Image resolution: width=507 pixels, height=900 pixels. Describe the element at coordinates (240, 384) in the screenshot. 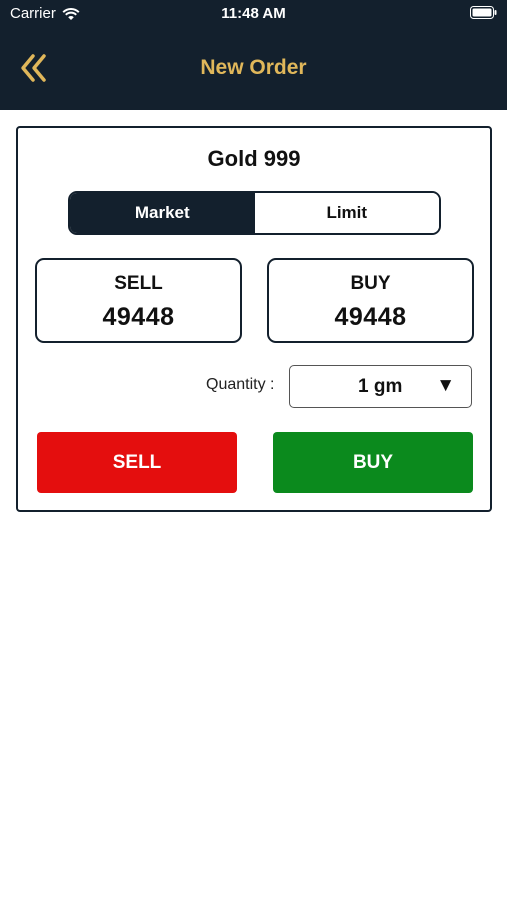

I see `quantity-label: Quantity :` at that location.